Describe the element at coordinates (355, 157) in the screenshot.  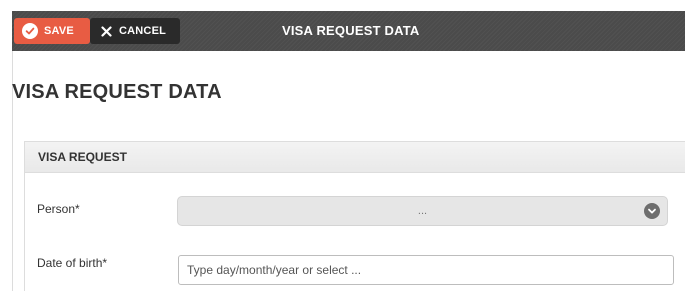
I see `section-header: VISA REQUEST` at that location.